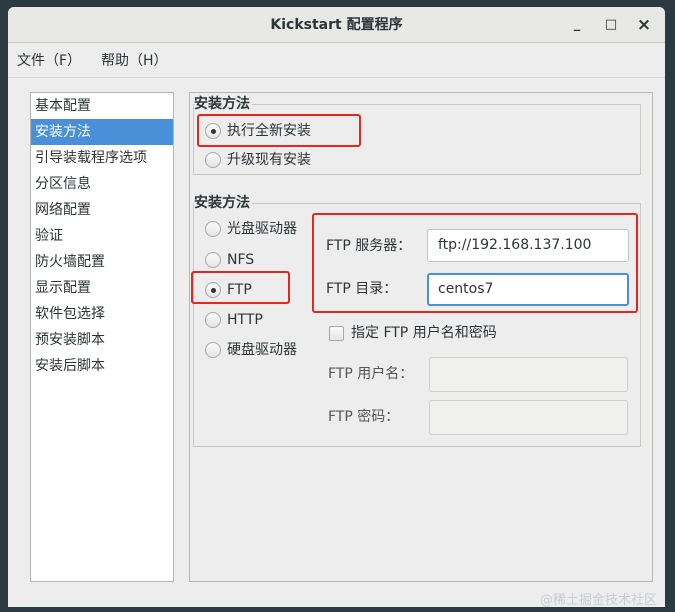 This screenshot has width=675, height=612. Describe the element at coordinates (369, 246) in the screenshot. I see `ftp-server-label: FTP 服务器：` at that location.